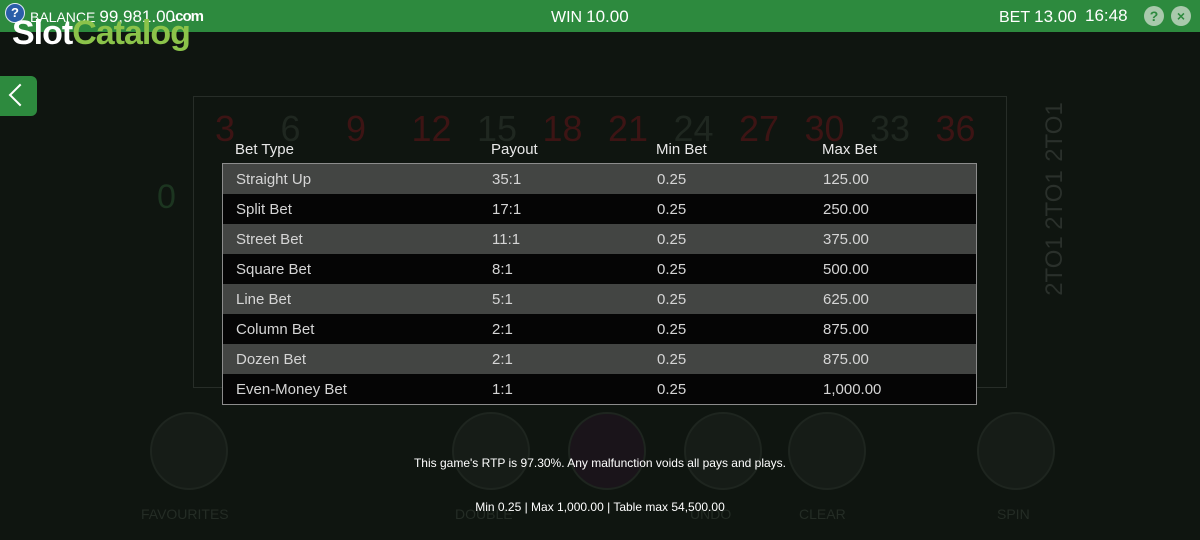 The image size is (1200, 540). I want to click on cell-bet-type: Line Bet, so click(264, 299).